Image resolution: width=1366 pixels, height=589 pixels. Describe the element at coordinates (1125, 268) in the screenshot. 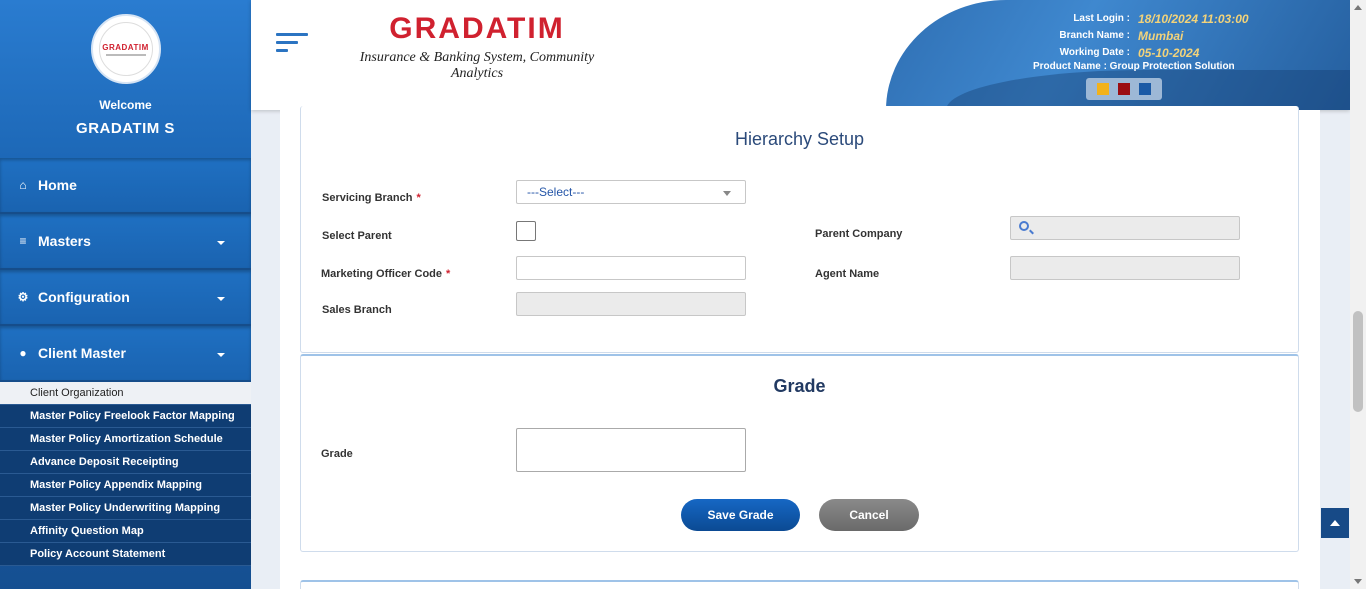

I see `agent-name-field` at that location.